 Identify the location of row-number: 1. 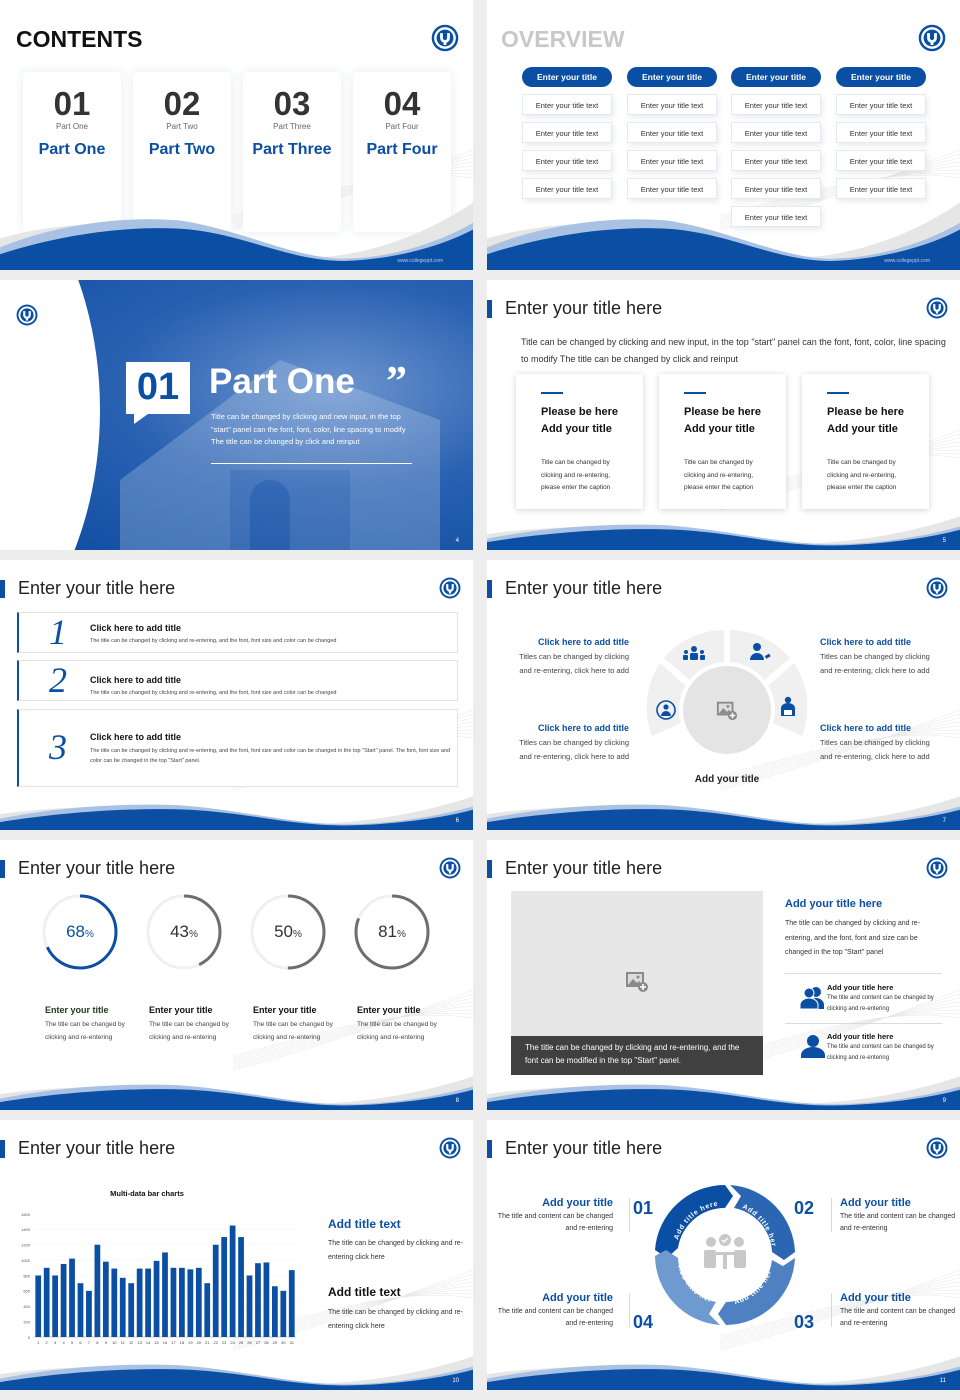
(58, 632).